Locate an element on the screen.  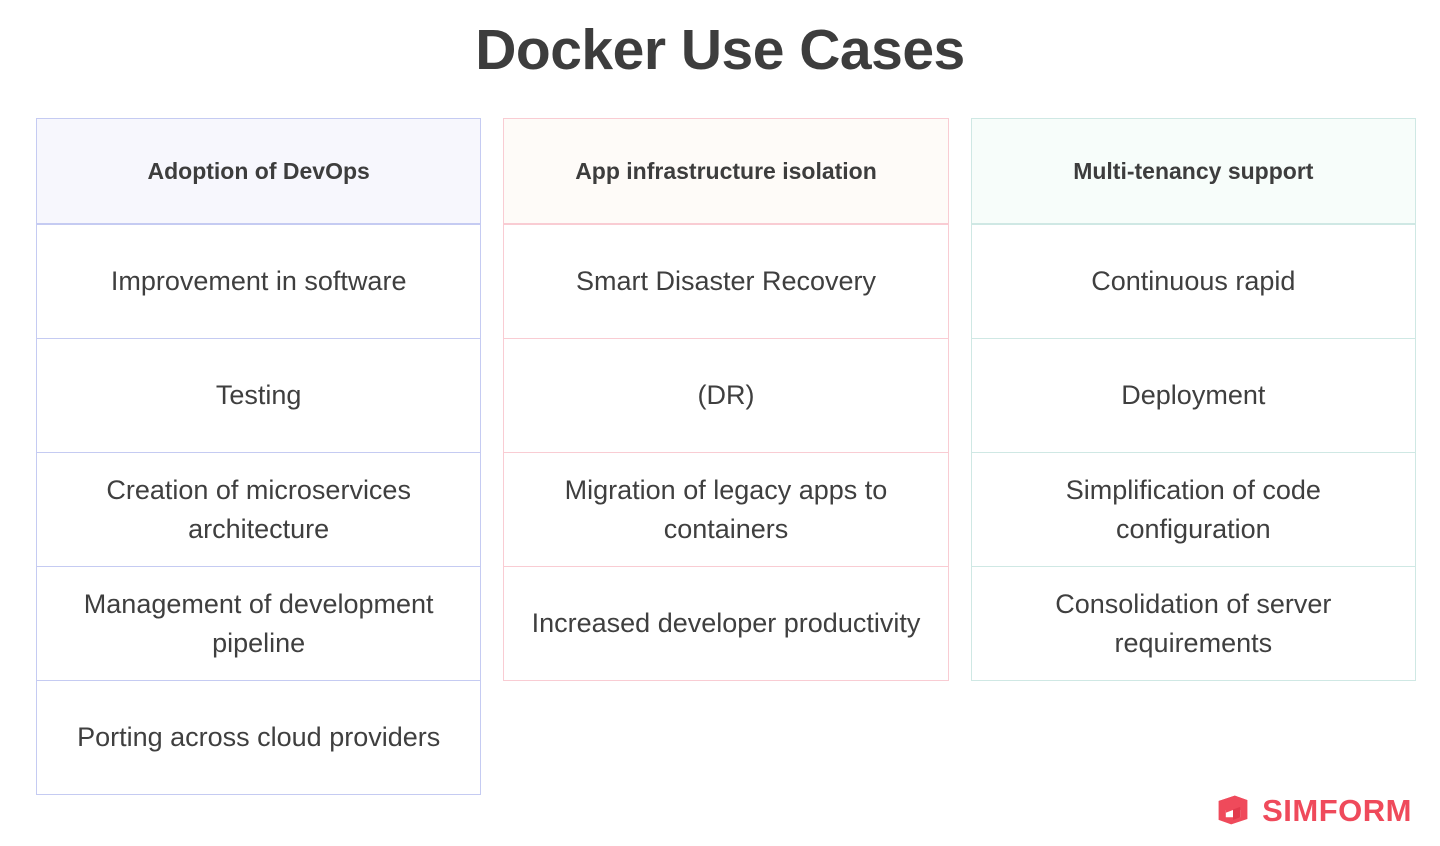
column-header: App infrastructure isolation is located at coordinates (726, 171).